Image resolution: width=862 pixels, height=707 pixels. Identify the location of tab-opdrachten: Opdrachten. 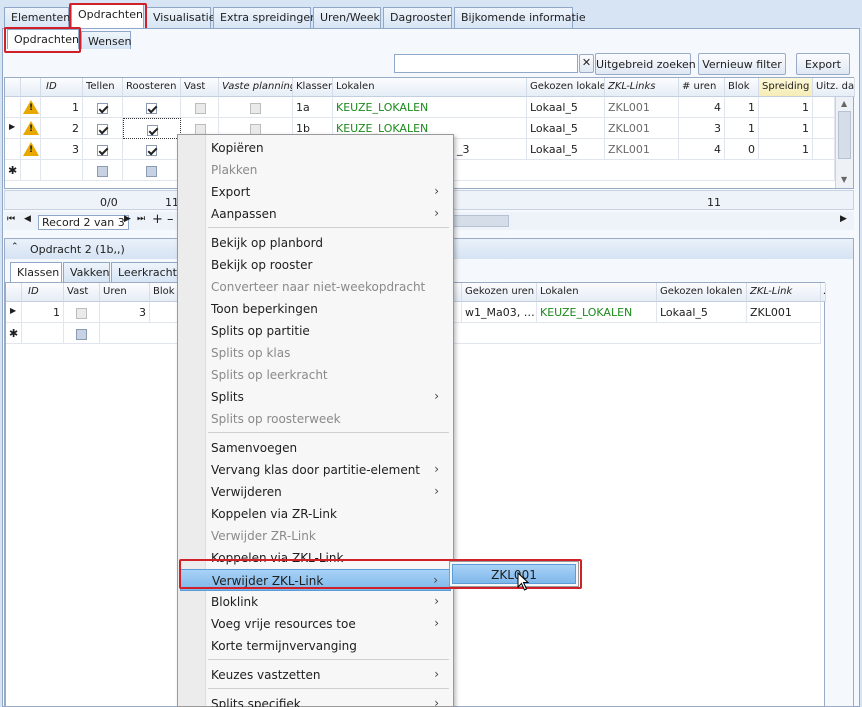
(107, 16).